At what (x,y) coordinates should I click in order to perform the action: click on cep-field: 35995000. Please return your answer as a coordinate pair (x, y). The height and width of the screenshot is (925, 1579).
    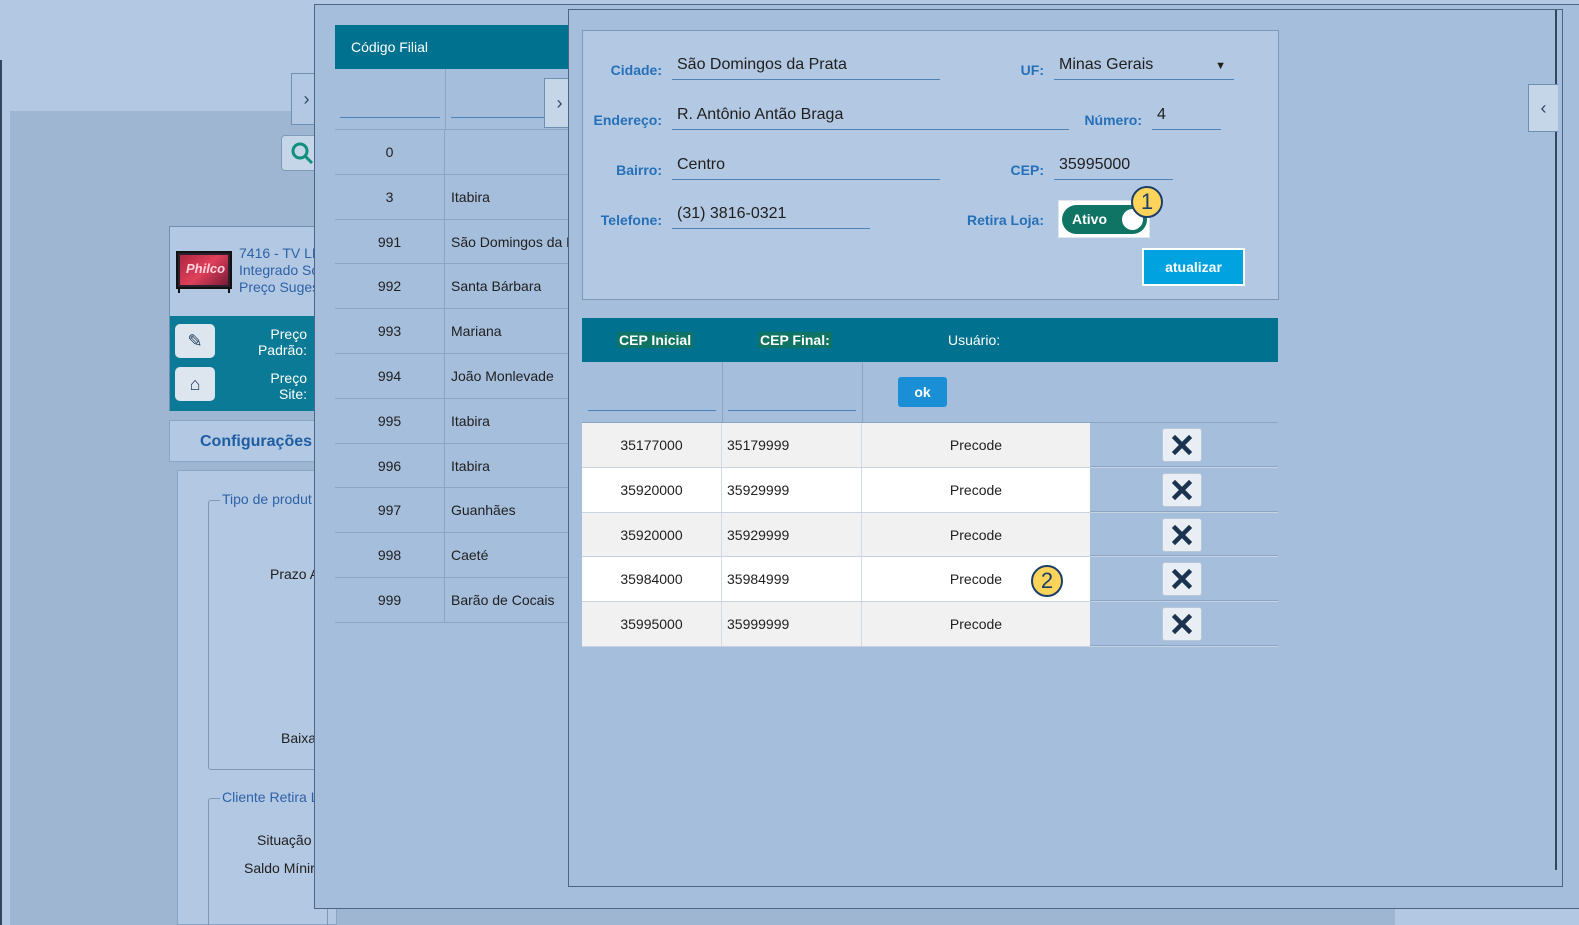
    Looking at the image, I should click on (1113, 168).